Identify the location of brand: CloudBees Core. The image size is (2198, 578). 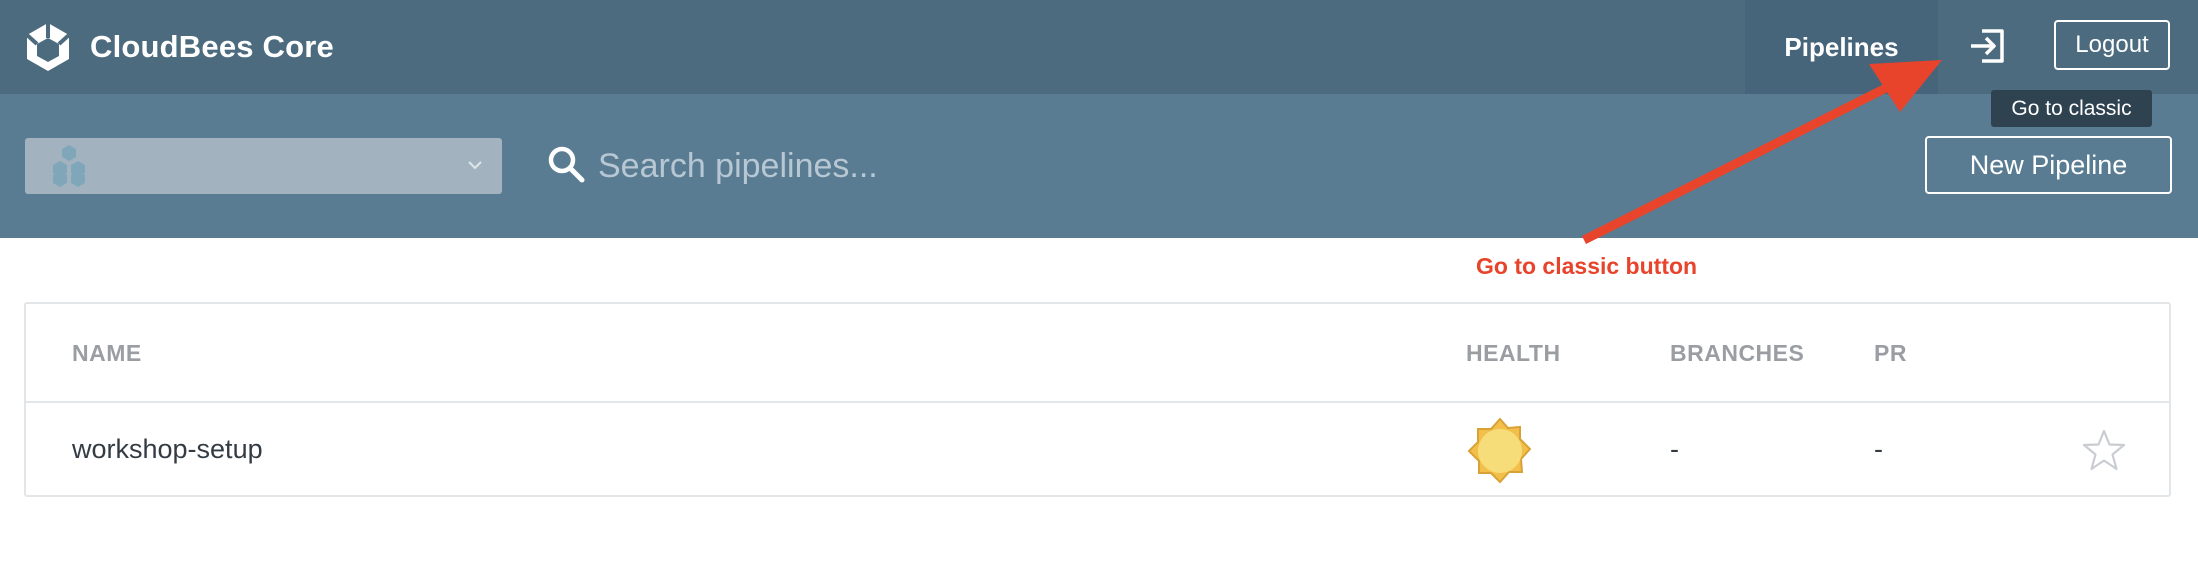
(179, 47).